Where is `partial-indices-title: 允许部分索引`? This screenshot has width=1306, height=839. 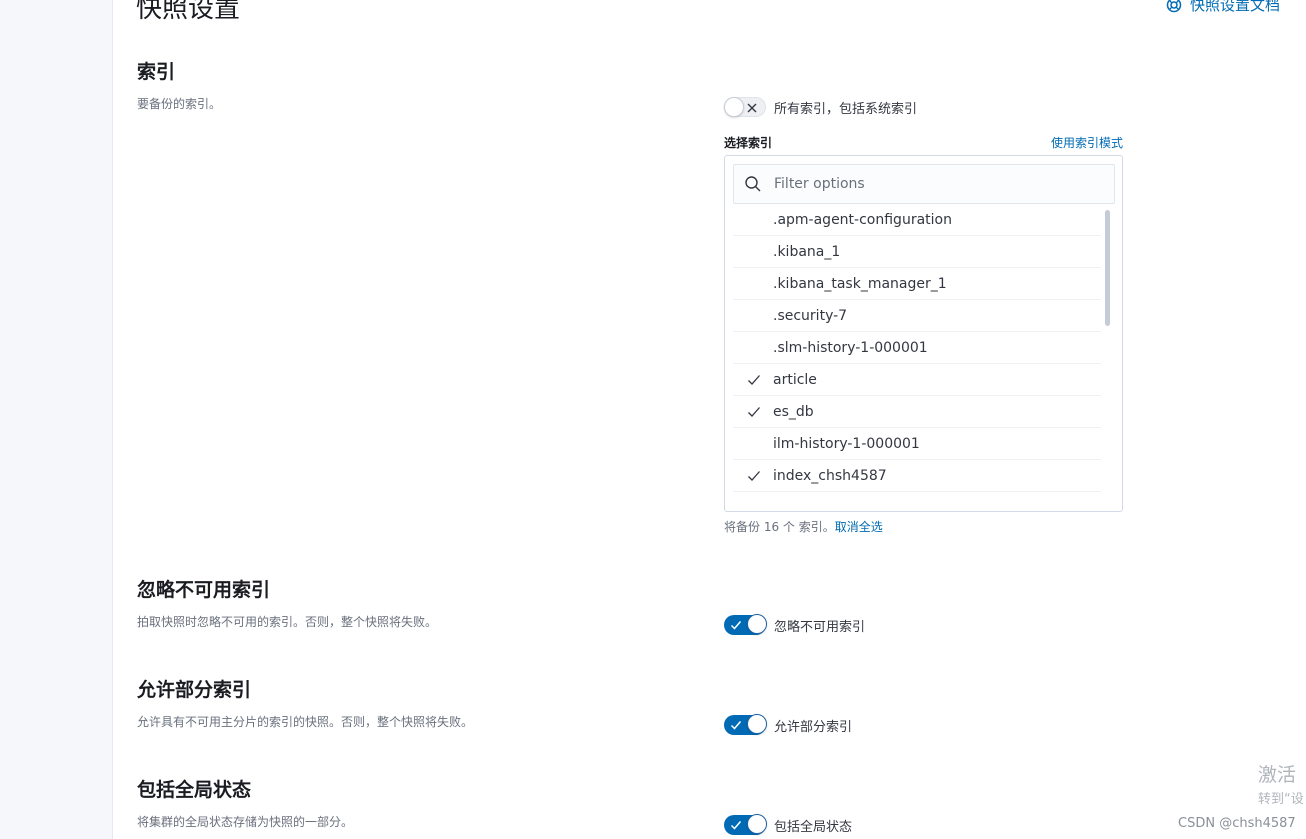
partial-indices-title: 允许部分索引 is located at coordinates (194, 690).